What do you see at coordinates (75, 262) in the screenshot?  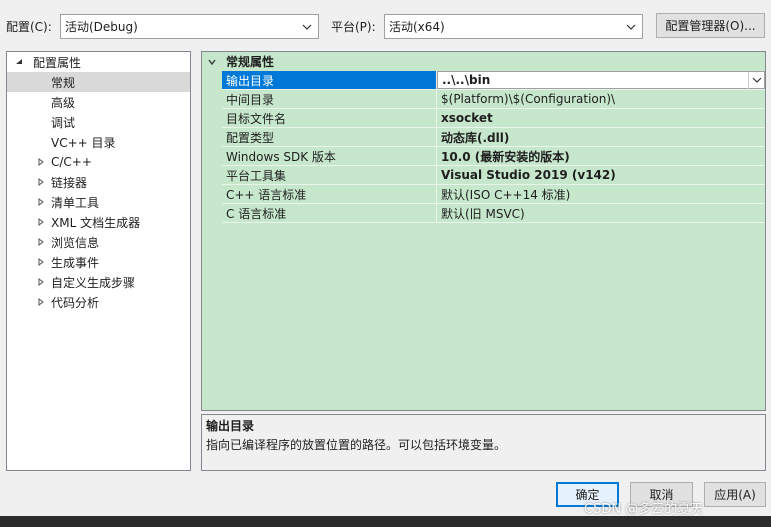 I see `tree-item-label: 生成事件` at bounding box center [75, 262].